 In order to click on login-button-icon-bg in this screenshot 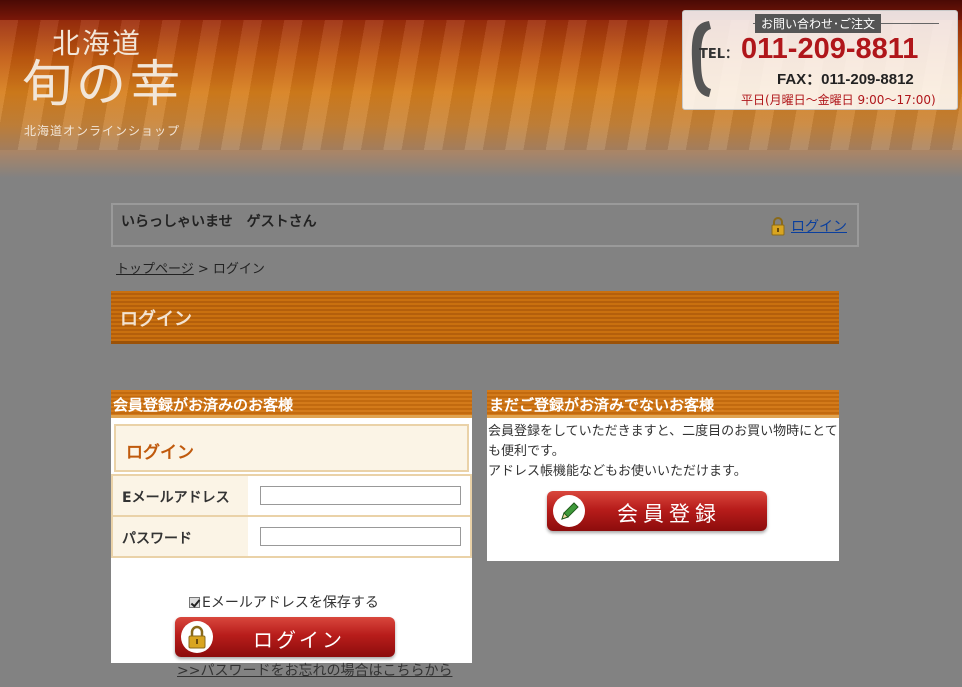, I will do `click(197, 637)`.